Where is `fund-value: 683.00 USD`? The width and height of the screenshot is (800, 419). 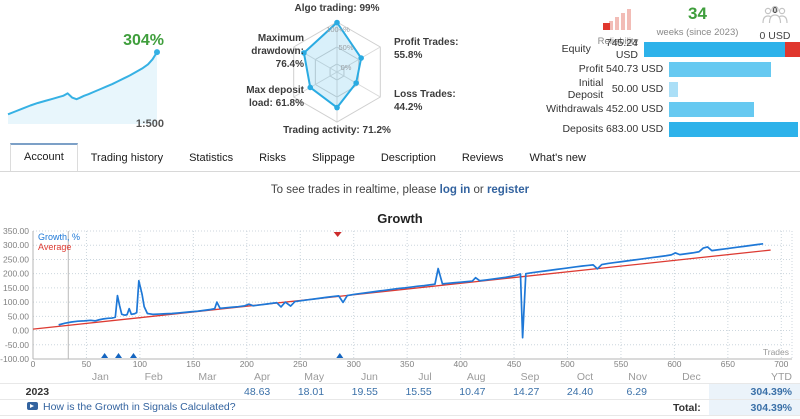 fund-value: 683.00 USD is located at coordinates (635, 129).